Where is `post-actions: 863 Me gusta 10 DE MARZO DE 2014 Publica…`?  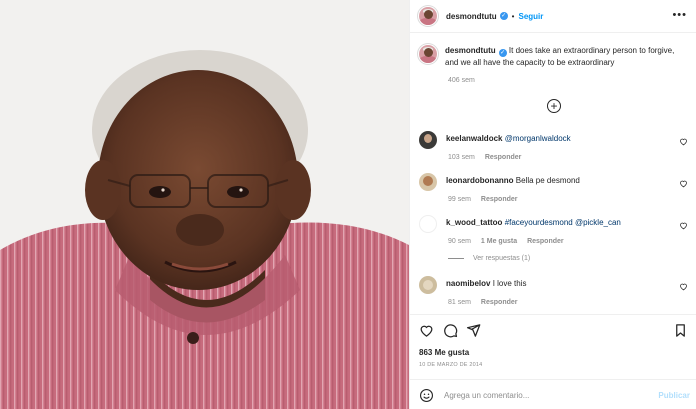 post-actions: 863 Me gusta 10 DE MARZO DE 2014 Publica… is located at coordinates (553, 361).